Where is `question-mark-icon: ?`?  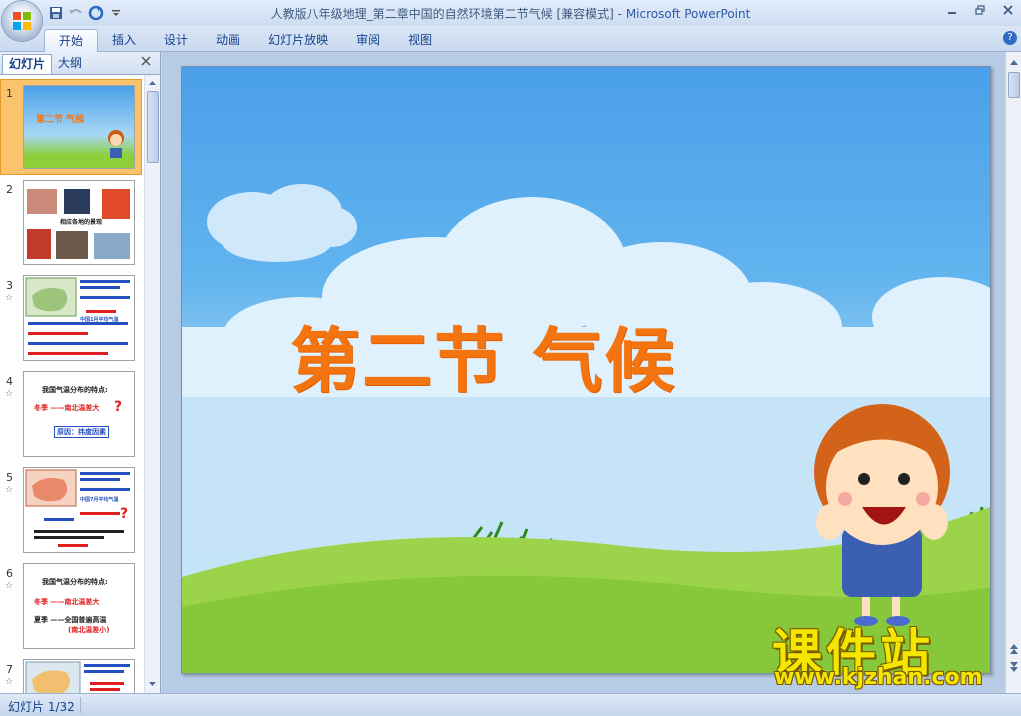 question-mark-icon: ? is located at coordinates (118, 407).